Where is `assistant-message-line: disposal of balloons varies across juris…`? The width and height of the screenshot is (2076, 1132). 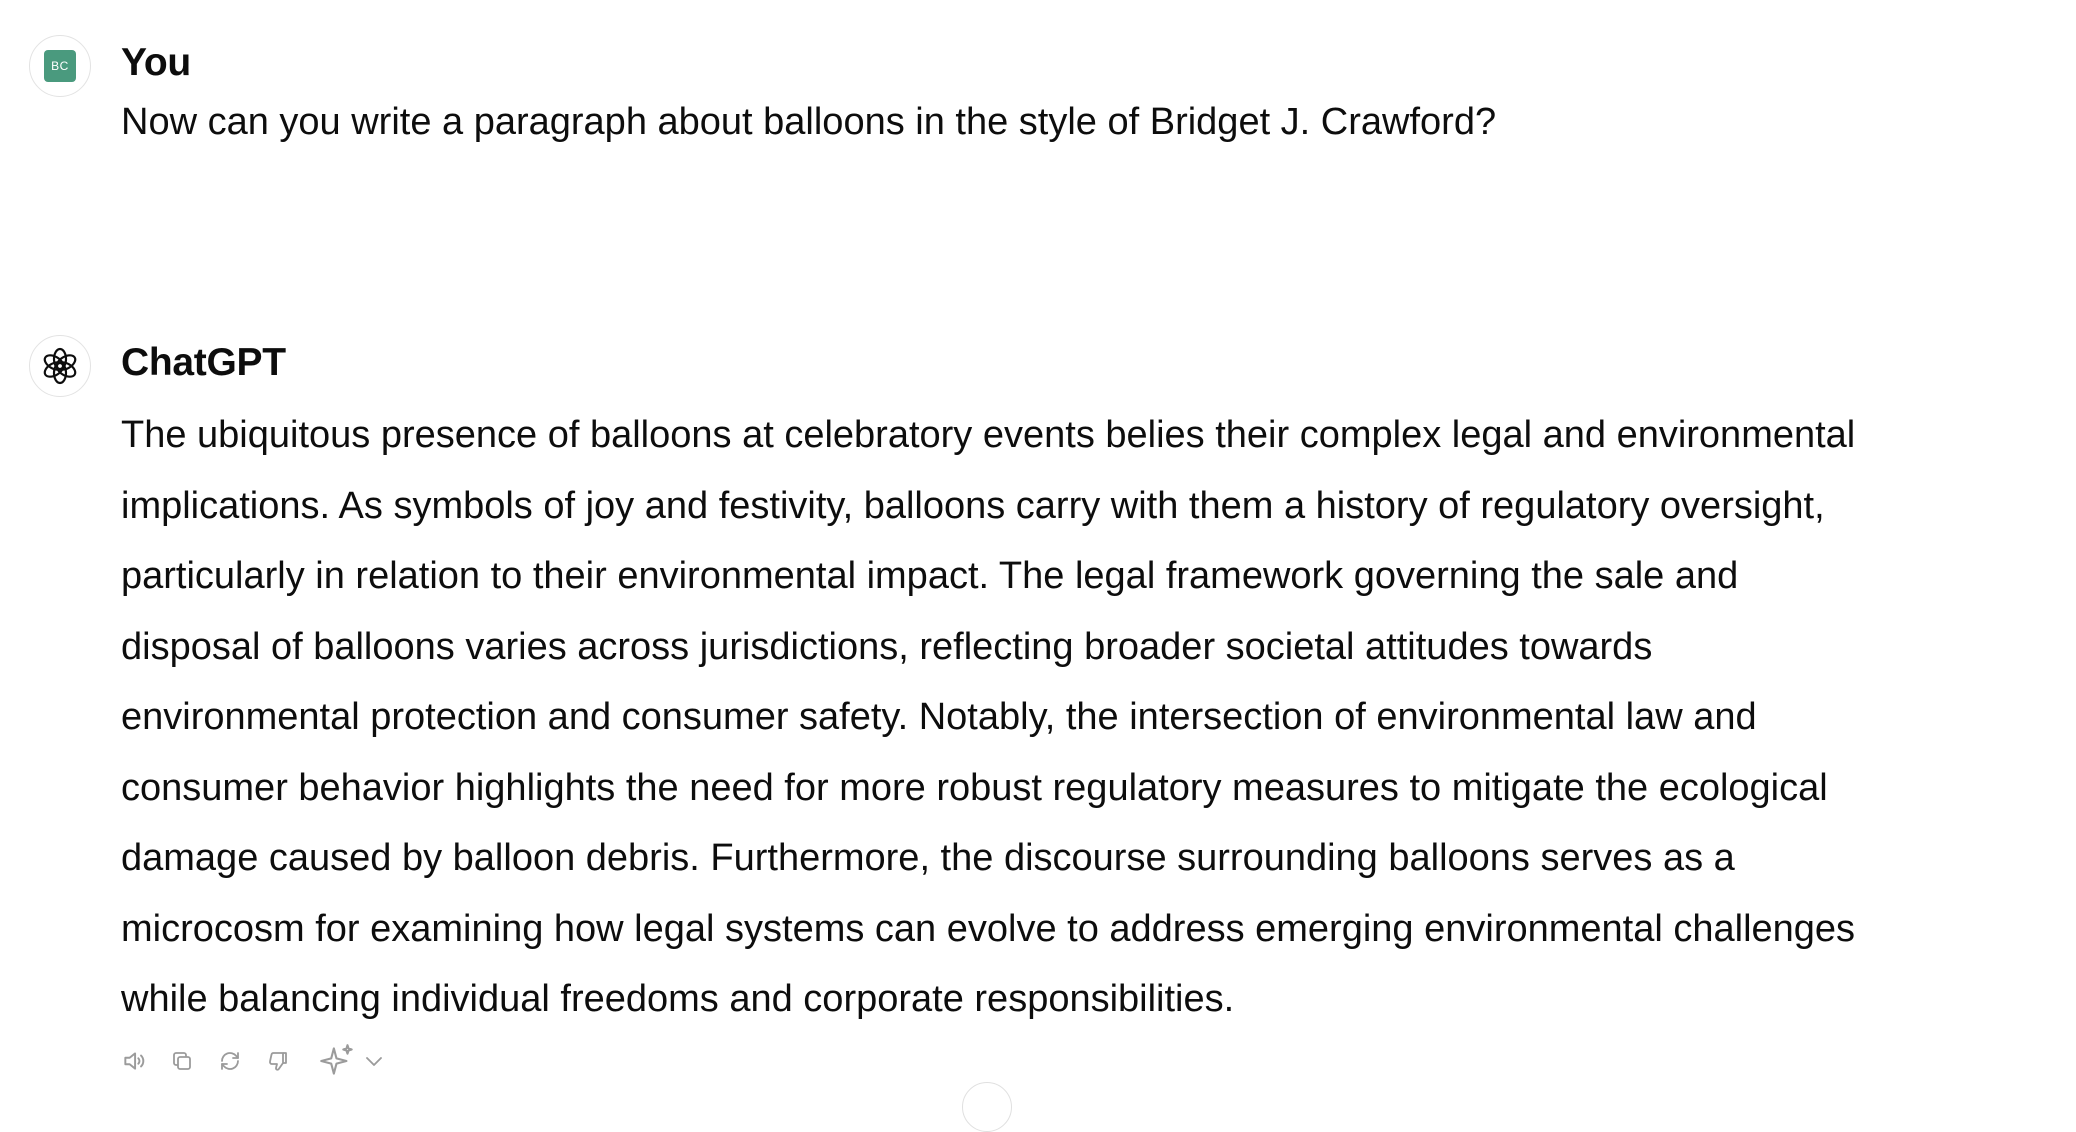 assistant-message-line: disposal of balloons varies across juris… is located at coordinates (887, 646).